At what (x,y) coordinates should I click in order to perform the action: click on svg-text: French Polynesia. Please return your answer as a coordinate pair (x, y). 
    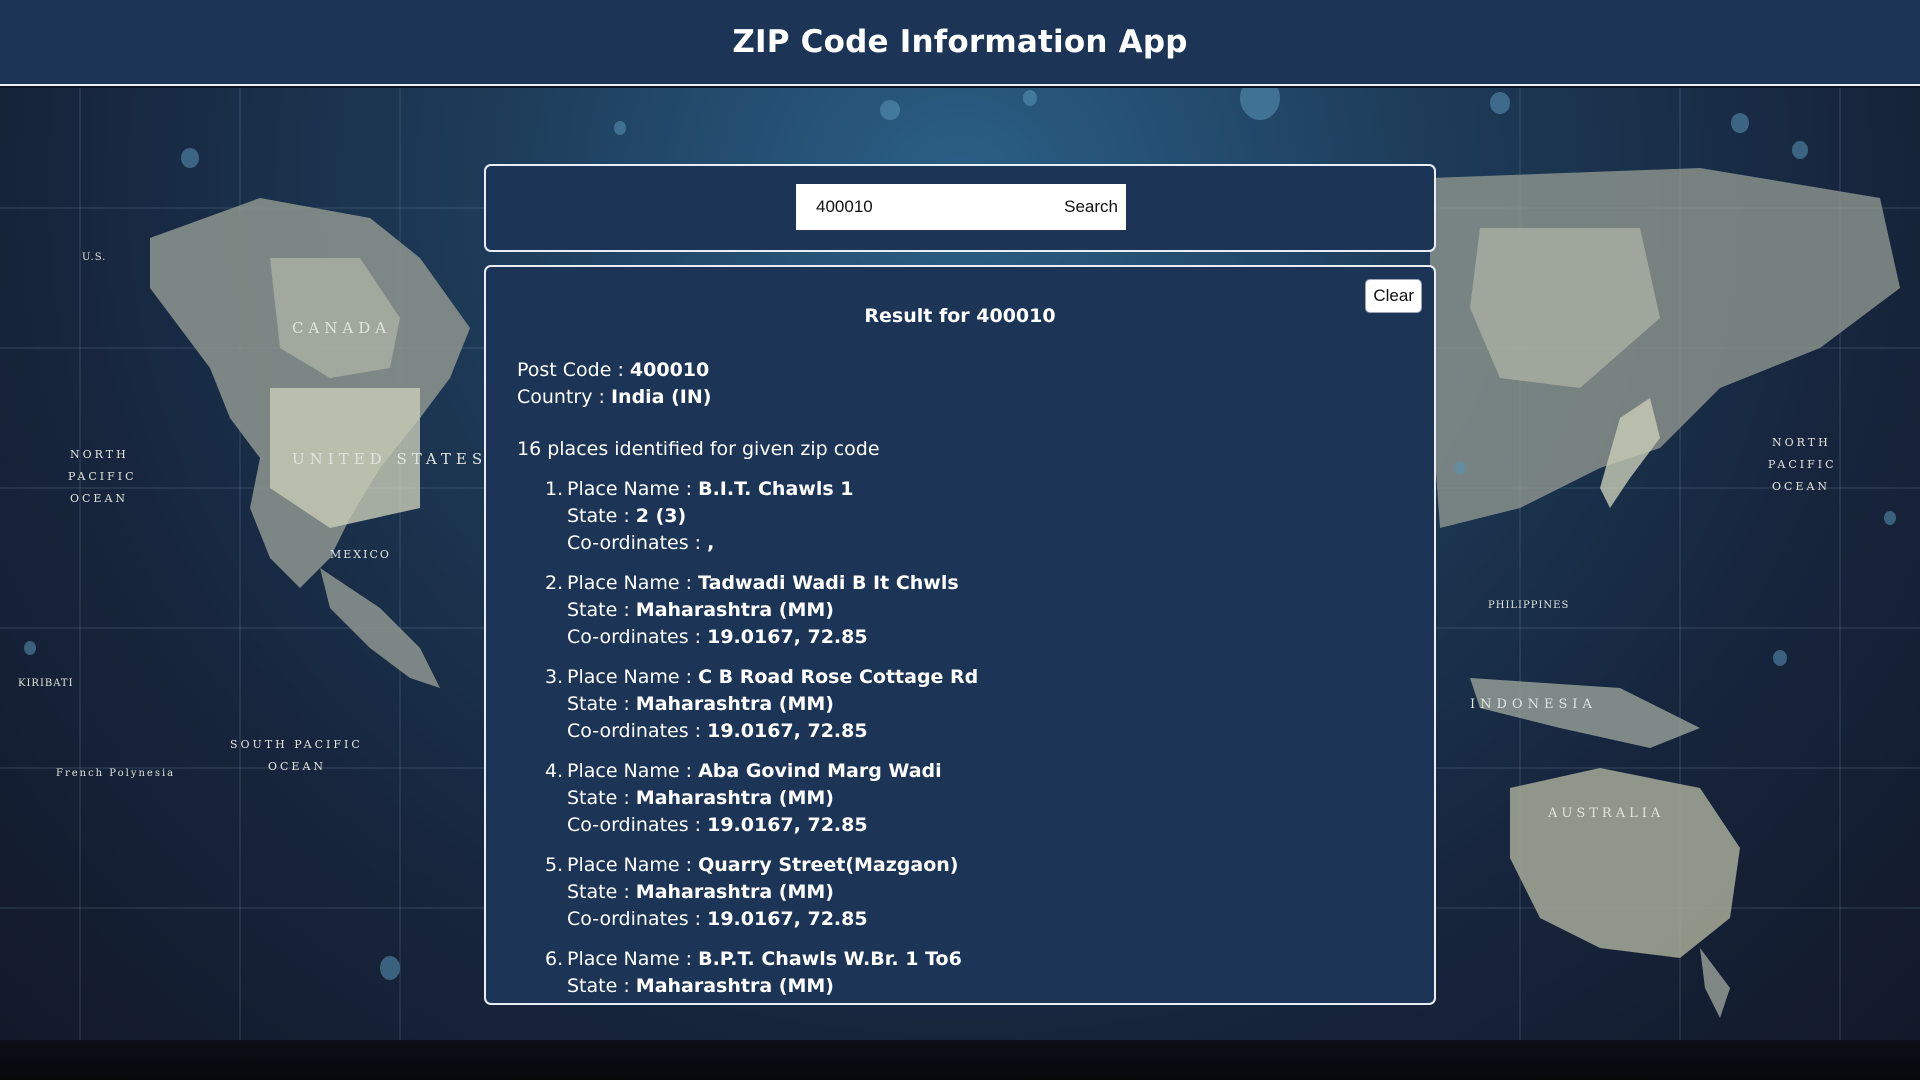
    Looking at the image, I should click on (115, 773).